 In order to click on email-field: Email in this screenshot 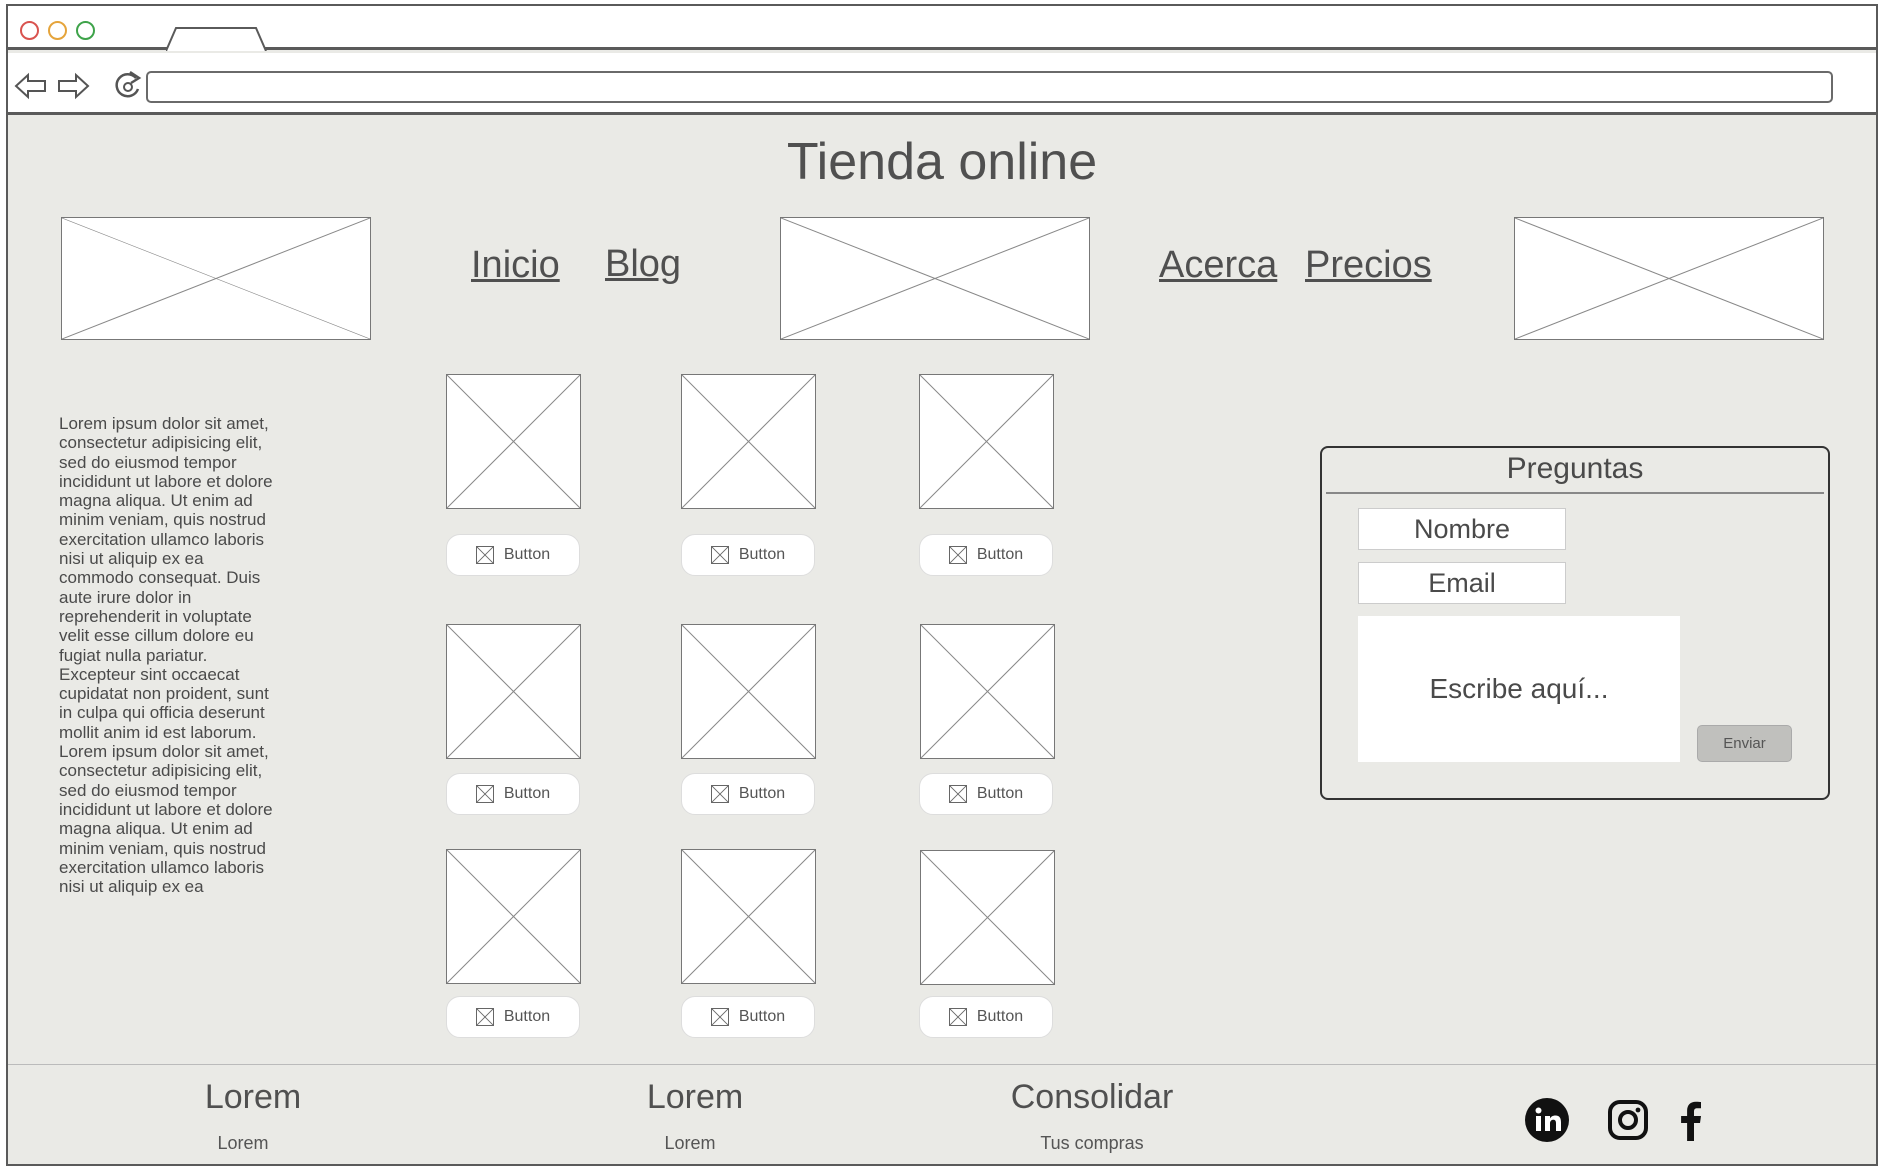, I will do `click(1462, 583)`.